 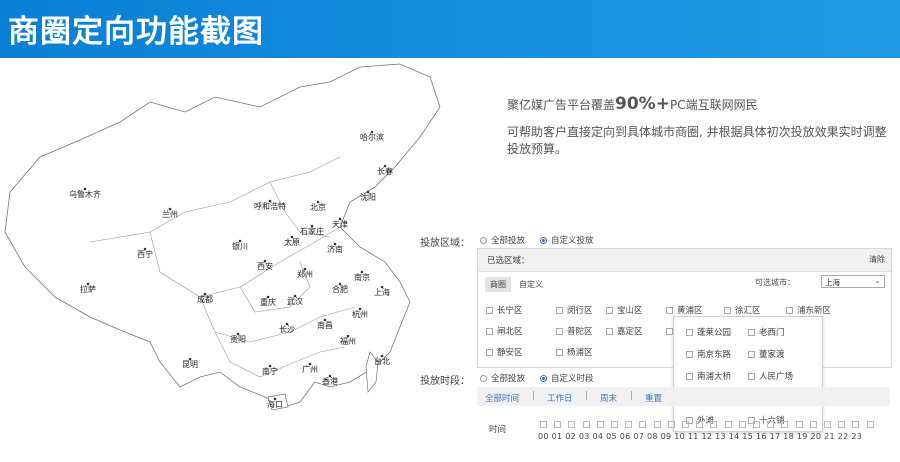 What do you see at coordinates (832, 282) in the screenshot?
I see `city-select-value: 上海` at bounding box center [832, 282].